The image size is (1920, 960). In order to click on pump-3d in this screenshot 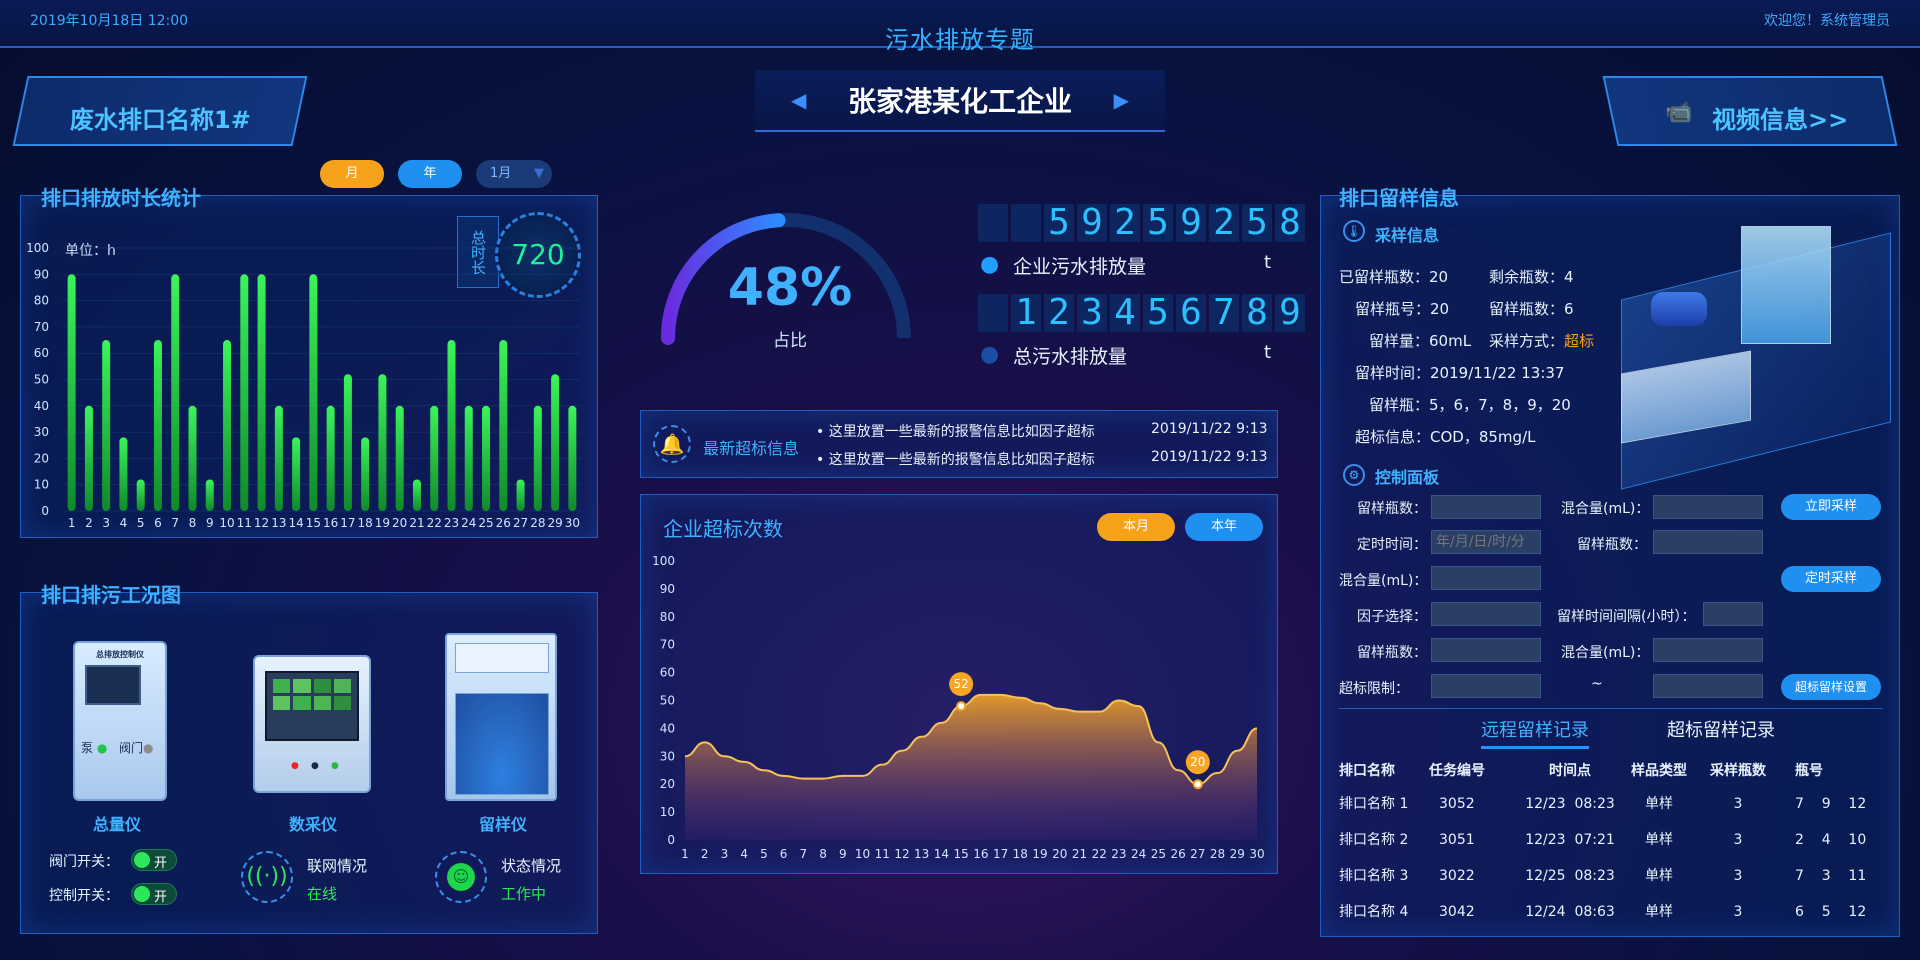, I will do `click(1679, 309)`.